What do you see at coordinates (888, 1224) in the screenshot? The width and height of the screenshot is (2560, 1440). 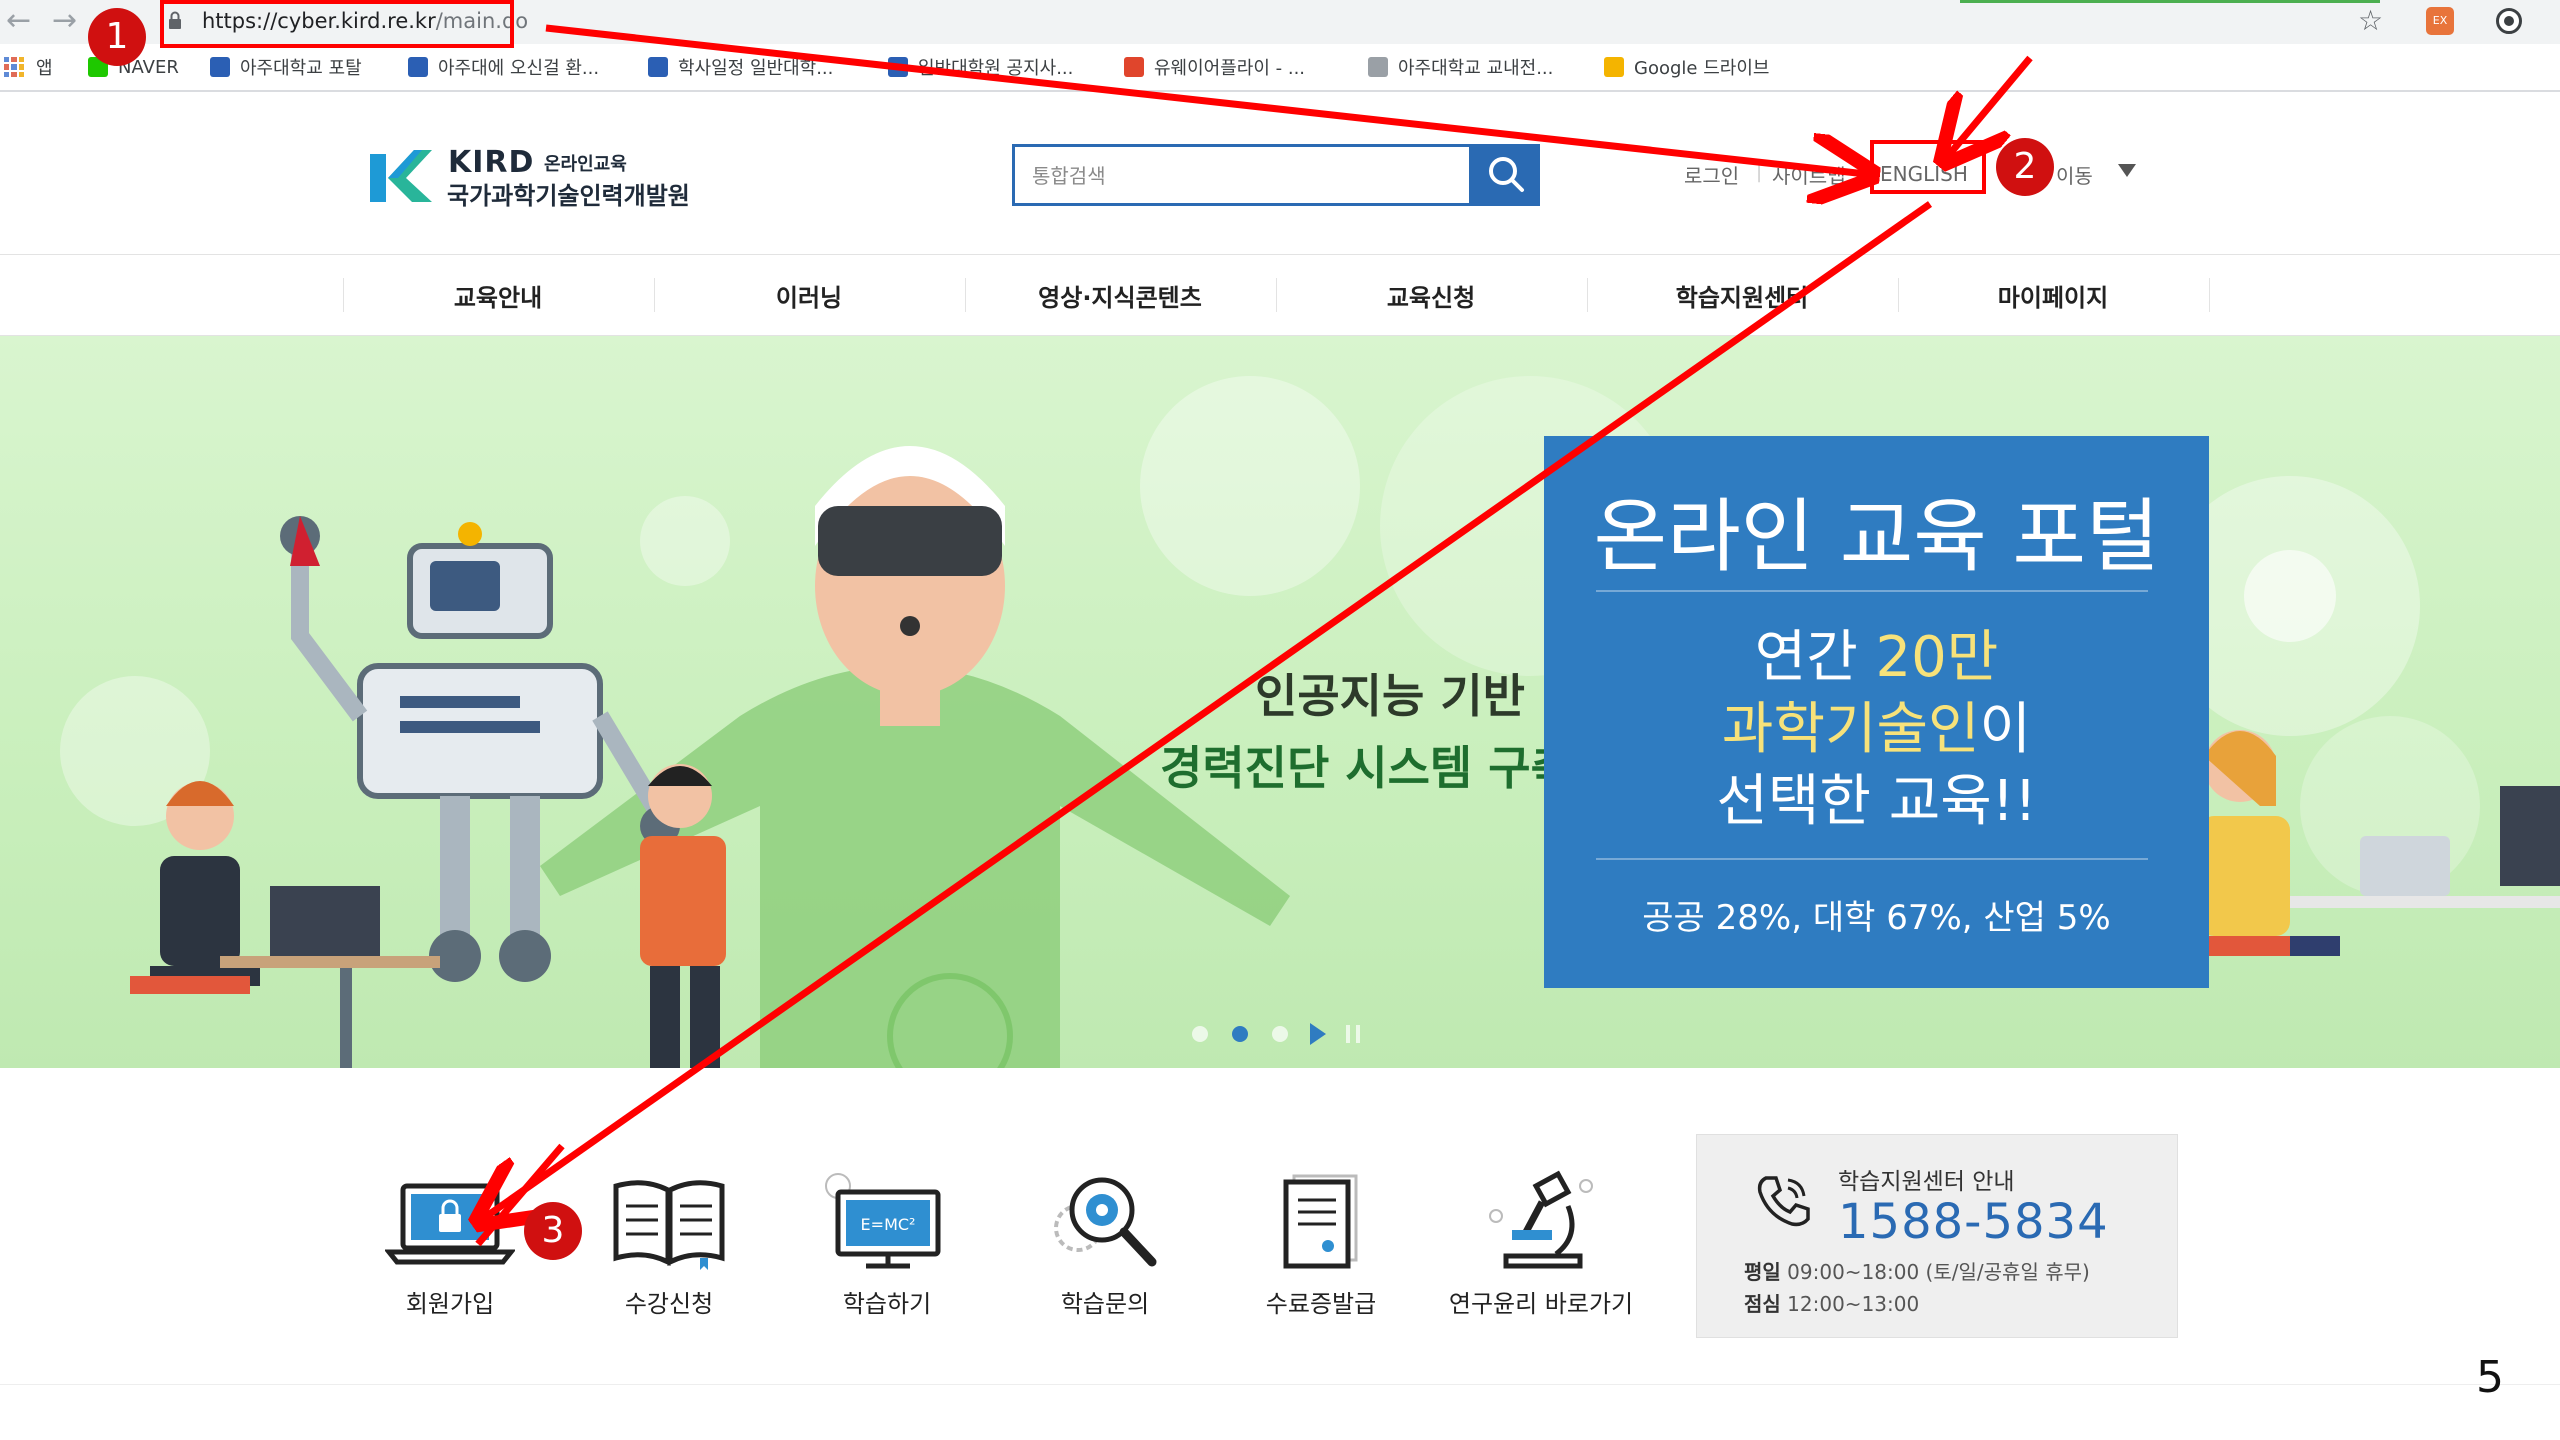 I see `svg-text: E=MC²` at bounding box center [888, 1224].